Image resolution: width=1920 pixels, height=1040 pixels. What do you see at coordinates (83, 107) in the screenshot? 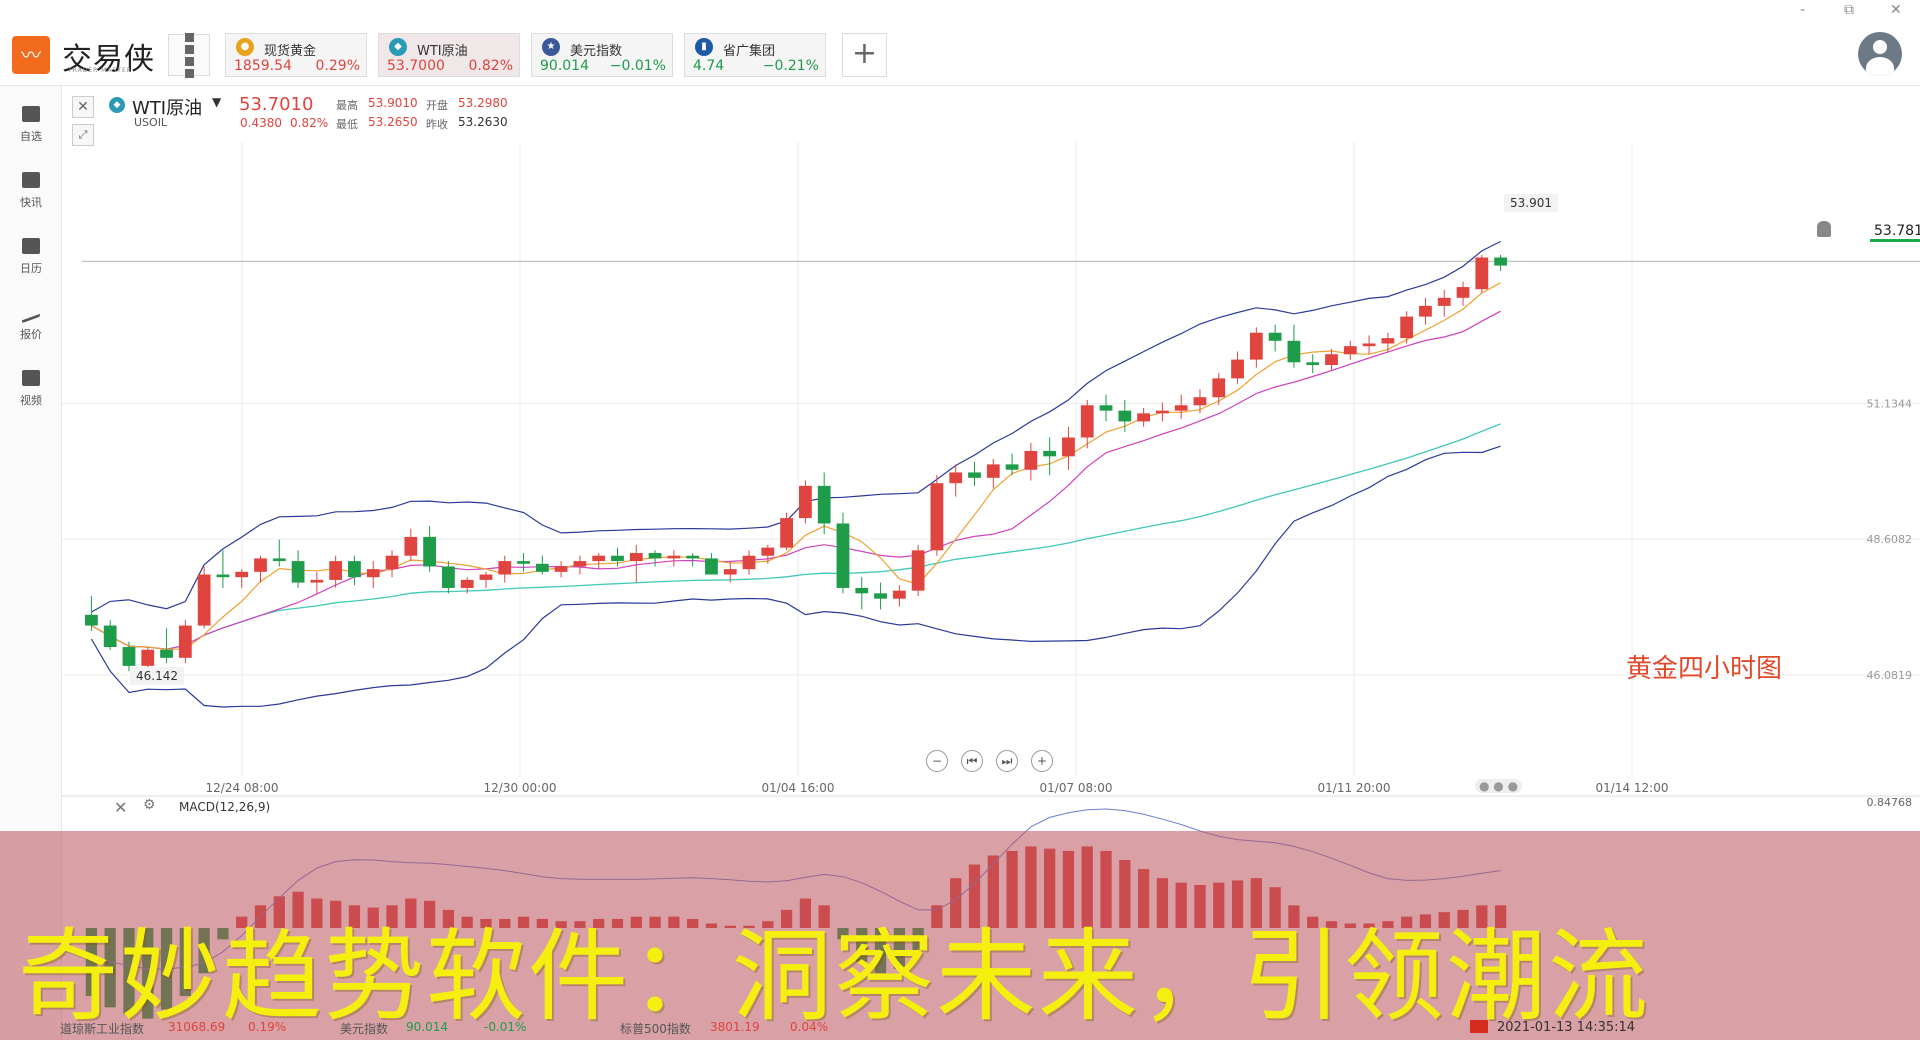
I see `close-chart-button: ✕` at bounding box center [83, 107].